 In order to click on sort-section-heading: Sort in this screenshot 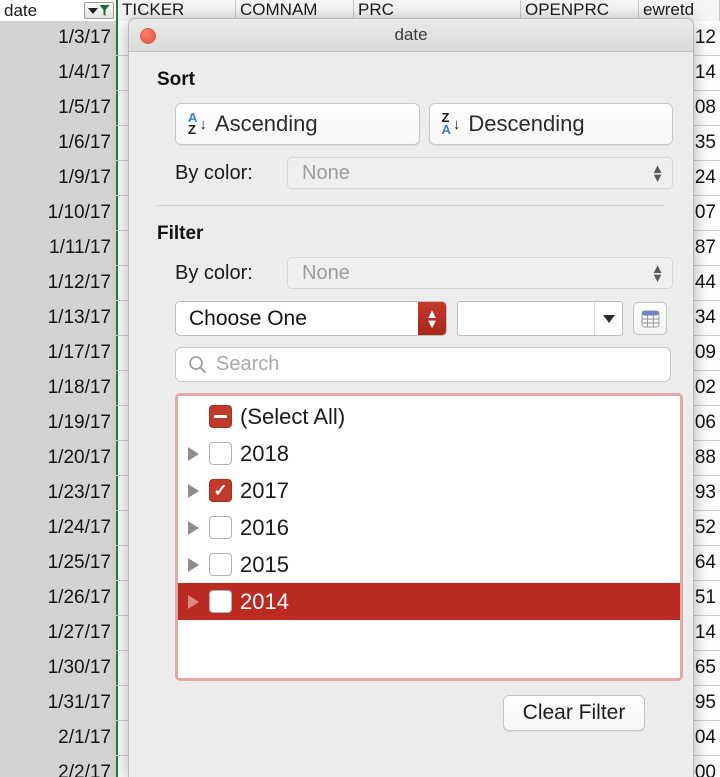, I will do `click(176, 79)`.